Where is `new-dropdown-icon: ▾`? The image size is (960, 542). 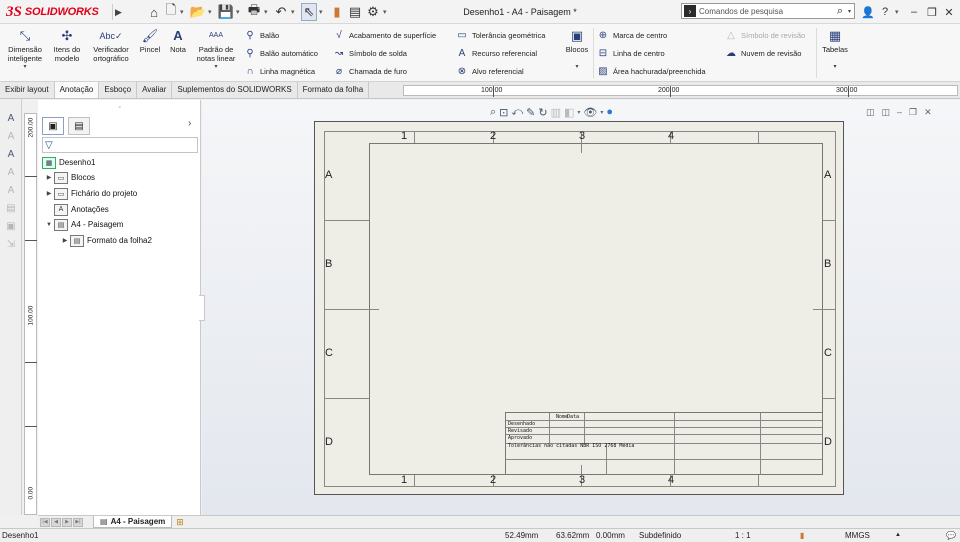
new-dropdown-icon: ▾ is located at coordinates (182, 12).